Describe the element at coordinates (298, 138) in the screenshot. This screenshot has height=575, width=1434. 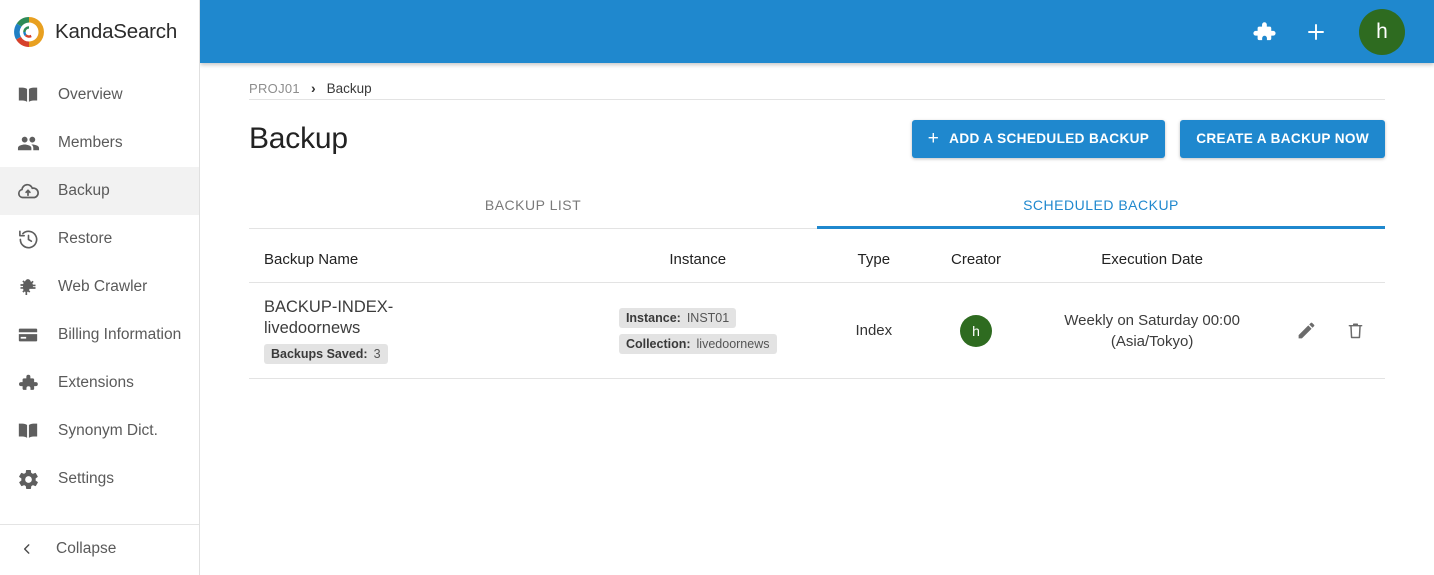
I see `page-title: Backup` at that location.